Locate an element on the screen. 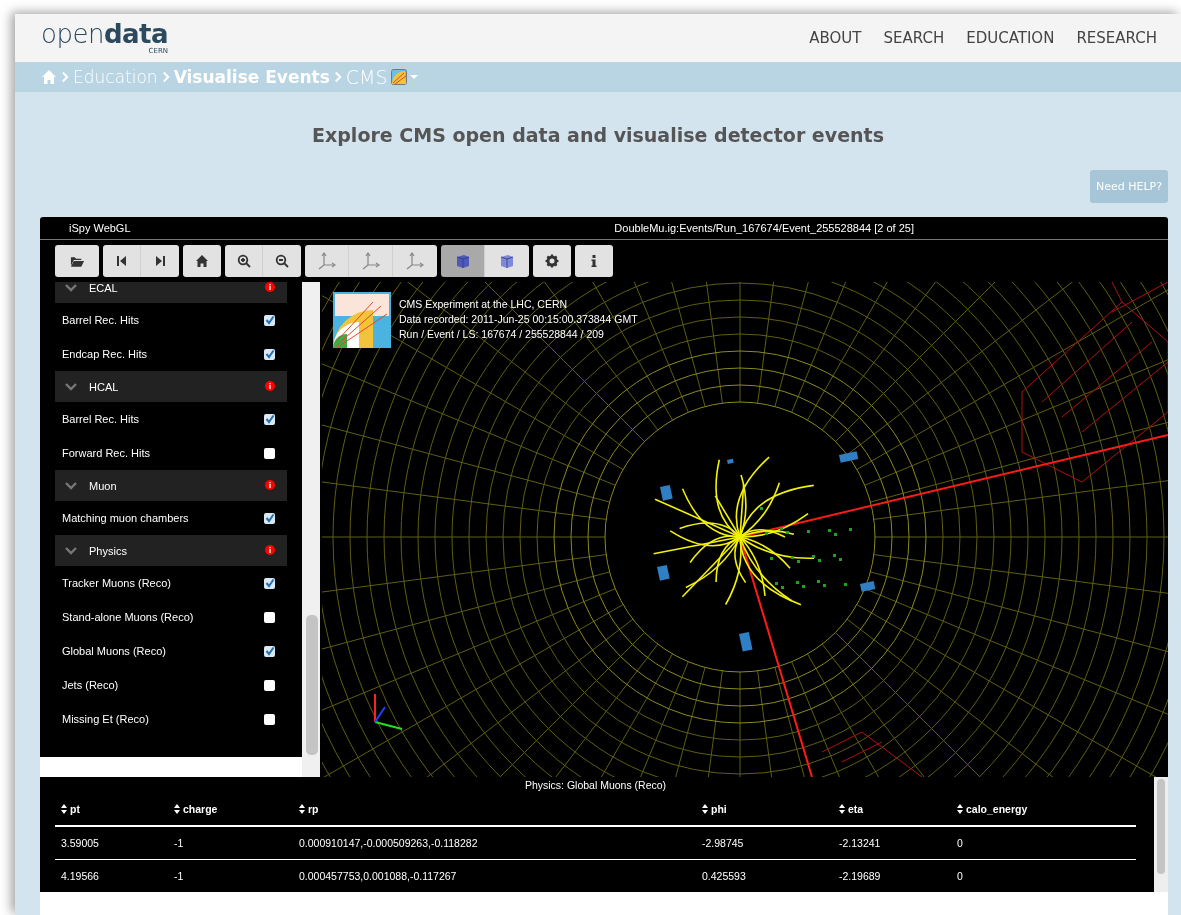 This screenshot has height=915, width=1181. event-info-line: CMS Experiment at the LHC, CERN is located at coordinates (484, 304).